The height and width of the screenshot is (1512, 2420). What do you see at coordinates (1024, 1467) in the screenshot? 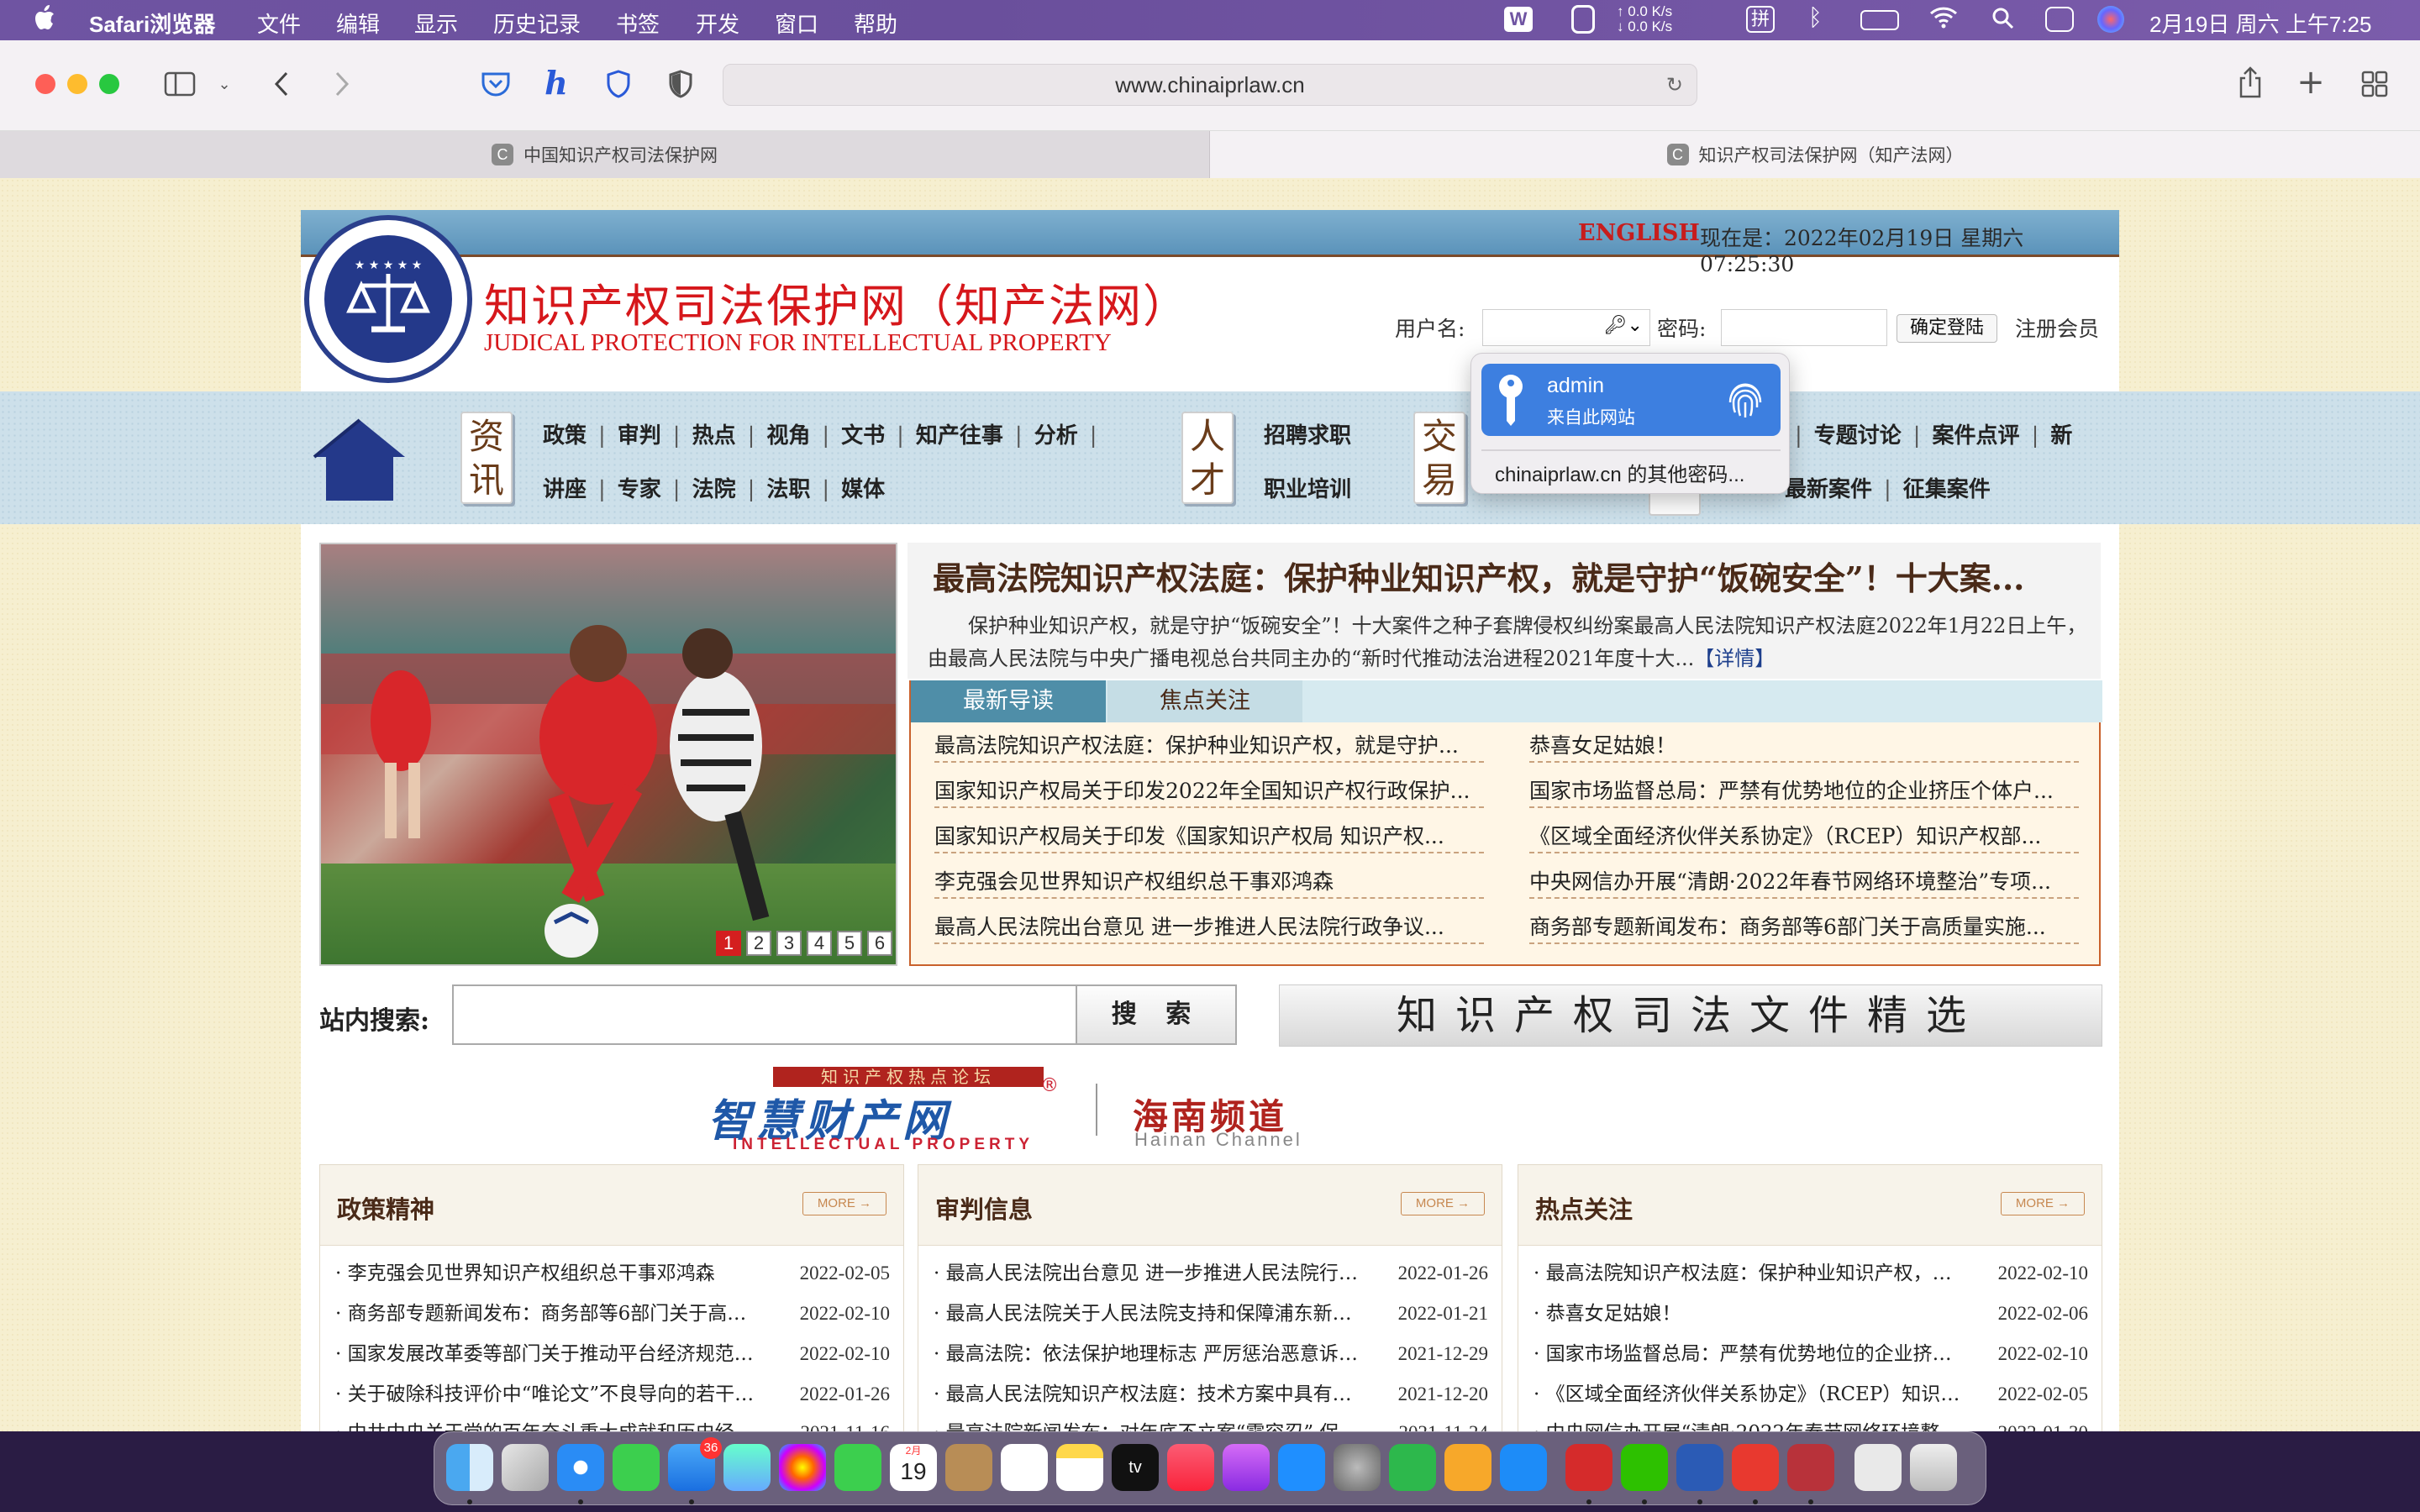
I see `reminders-icon` at bounding box center [1024, 1467].